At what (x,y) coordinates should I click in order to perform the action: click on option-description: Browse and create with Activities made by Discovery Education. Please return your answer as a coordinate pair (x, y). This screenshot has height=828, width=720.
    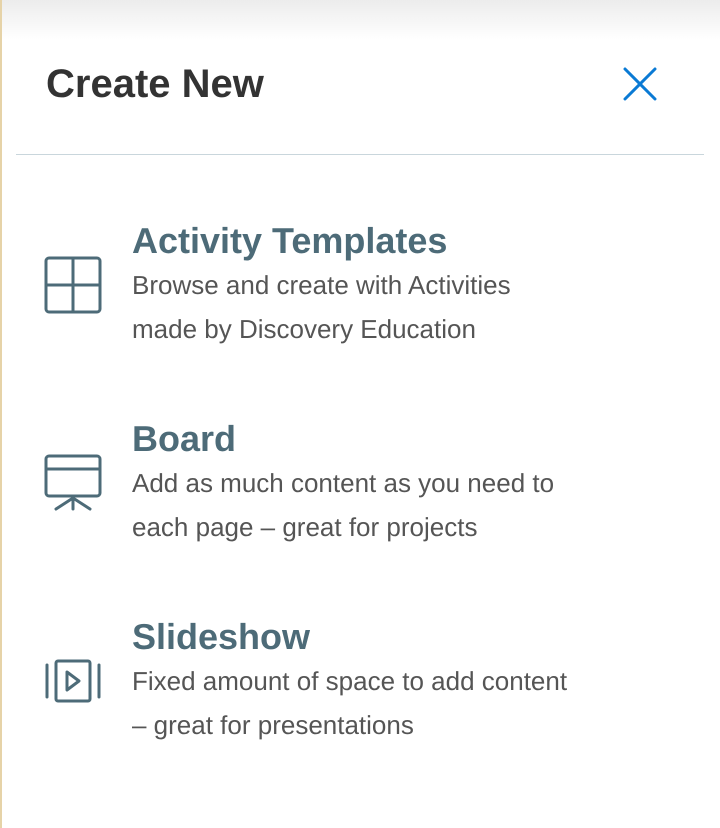
    Looking at the image, I should click on (322, 307).